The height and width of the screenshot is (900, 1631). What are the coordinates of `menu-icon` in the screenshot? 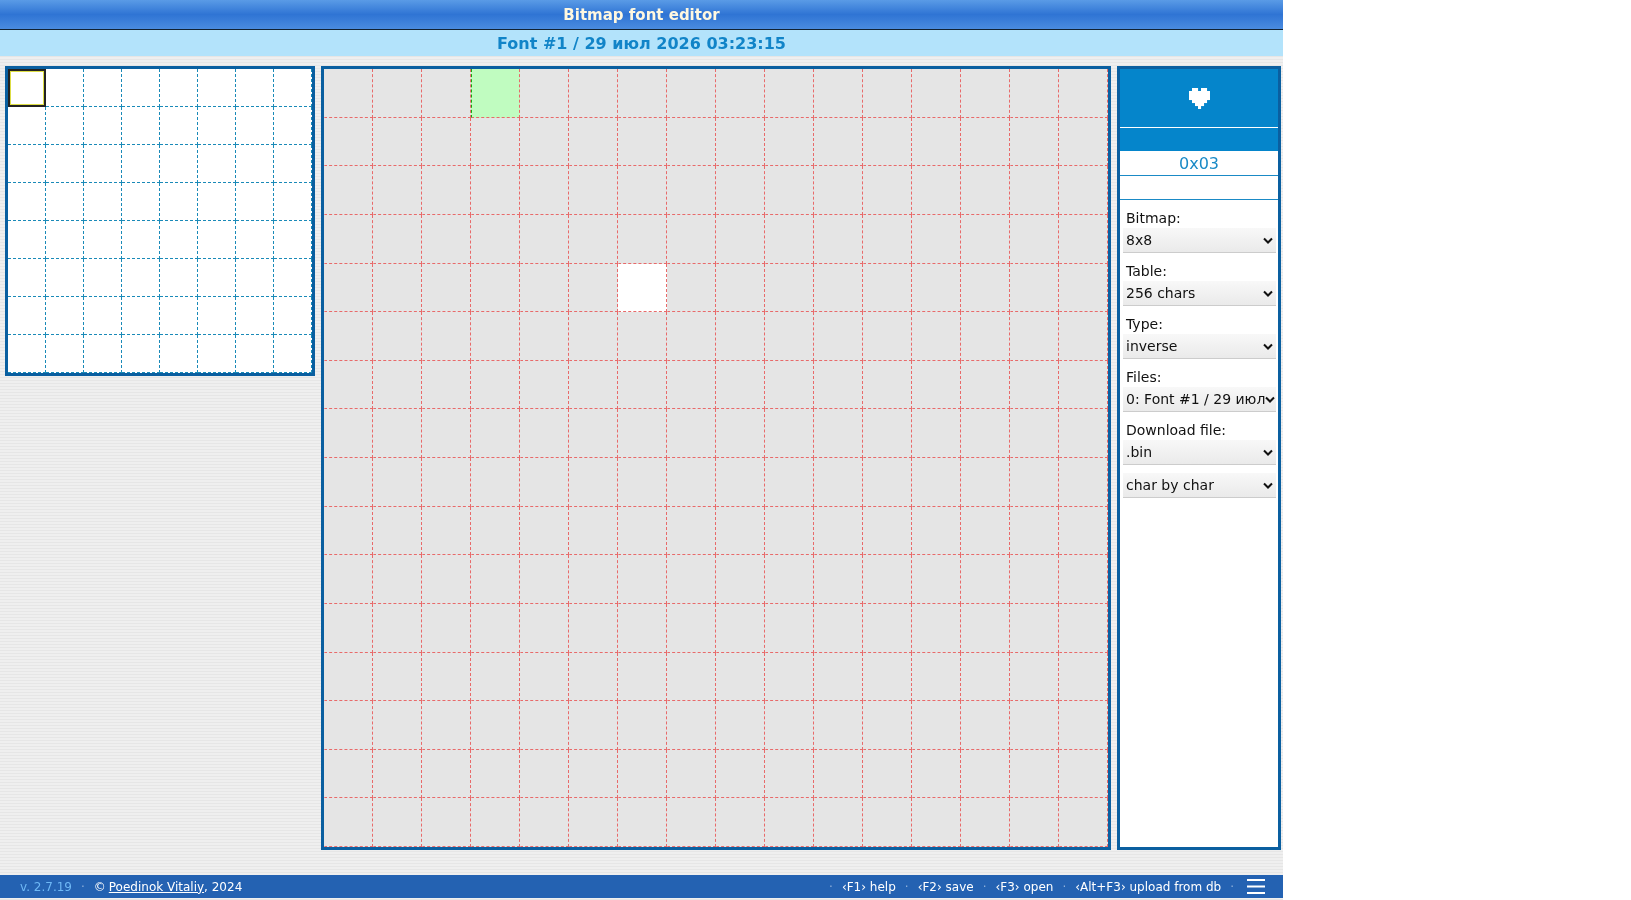 It's located at (1256, 886).